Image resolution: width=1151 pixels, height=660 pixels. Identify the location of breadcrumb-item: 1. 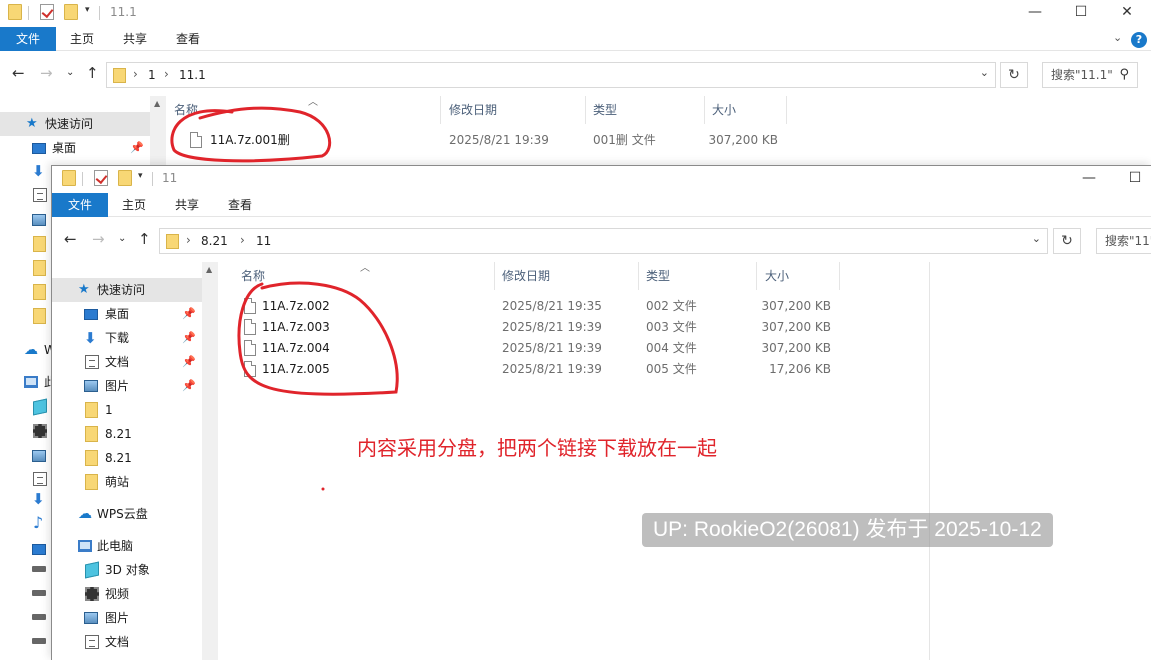
(152, 75).